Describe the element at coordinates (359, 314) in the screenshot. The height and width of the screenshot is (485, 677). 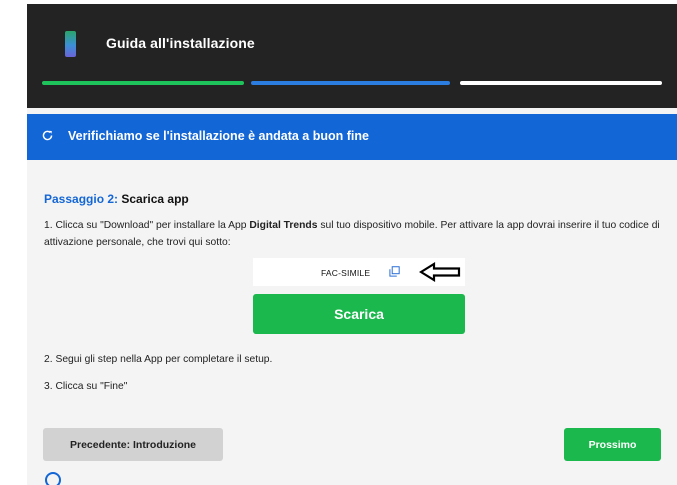
I see `download-button: Scarica` at that location.